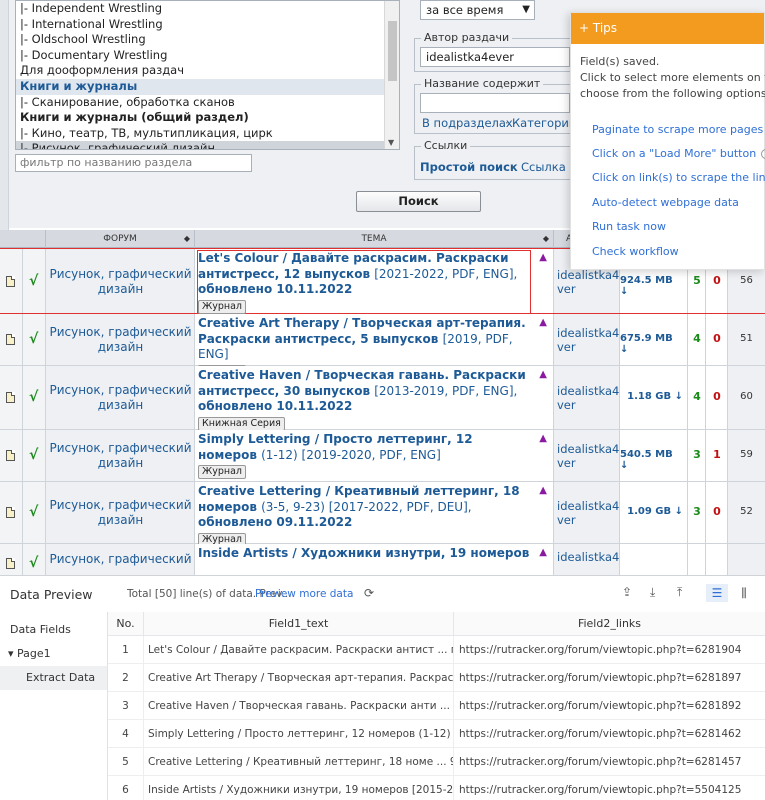  What do you see at coordinates (207, 134) in the screenshot?
I see `forum-list-item: |- Кино, театр, ТВ, мультипликация, цирк` at bounding box center [207, 134].